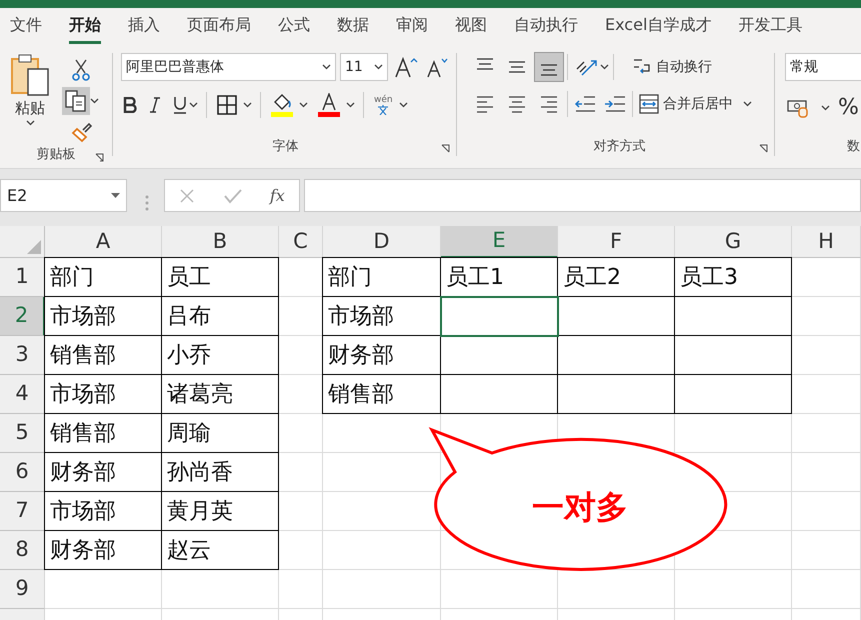  Describe the element at coordinates (616, 242) in the screenshot. I see `column-header: F` at that location.